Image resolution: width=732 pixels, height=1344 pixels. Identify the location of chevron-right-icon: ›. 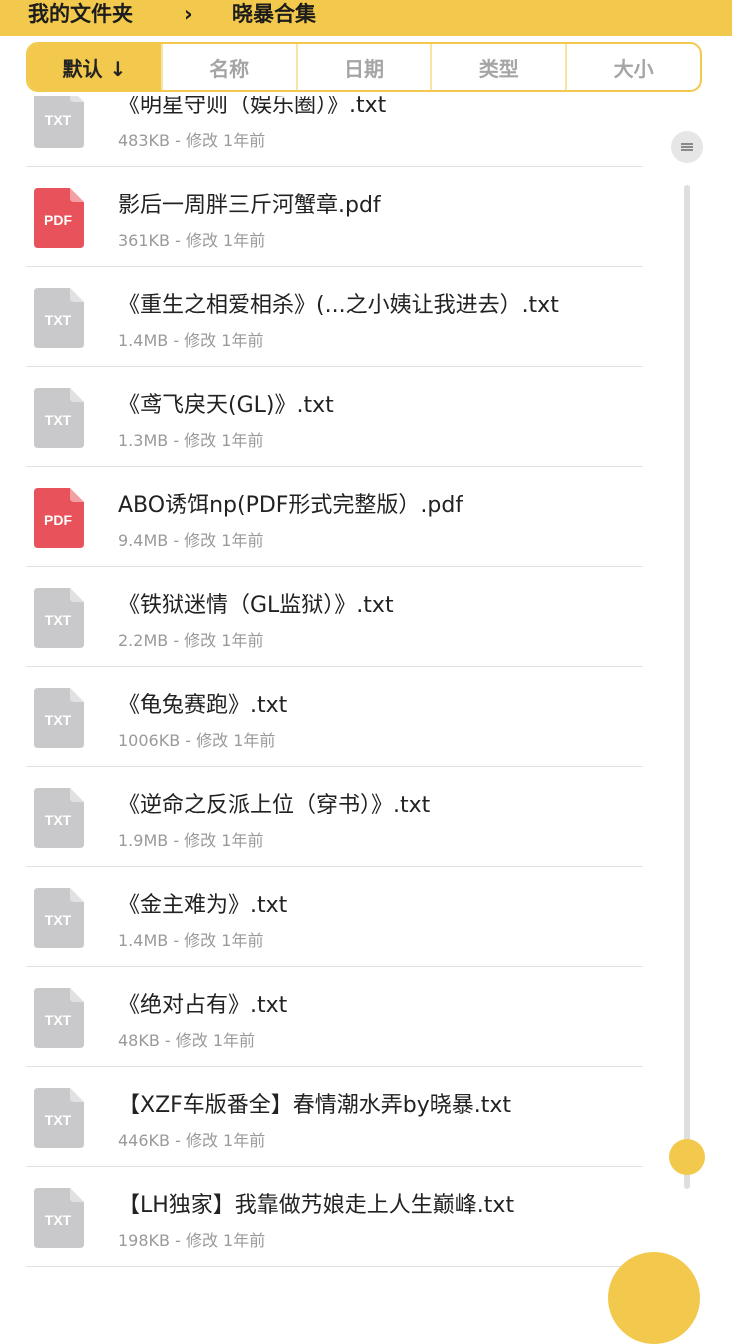
(188, 14).